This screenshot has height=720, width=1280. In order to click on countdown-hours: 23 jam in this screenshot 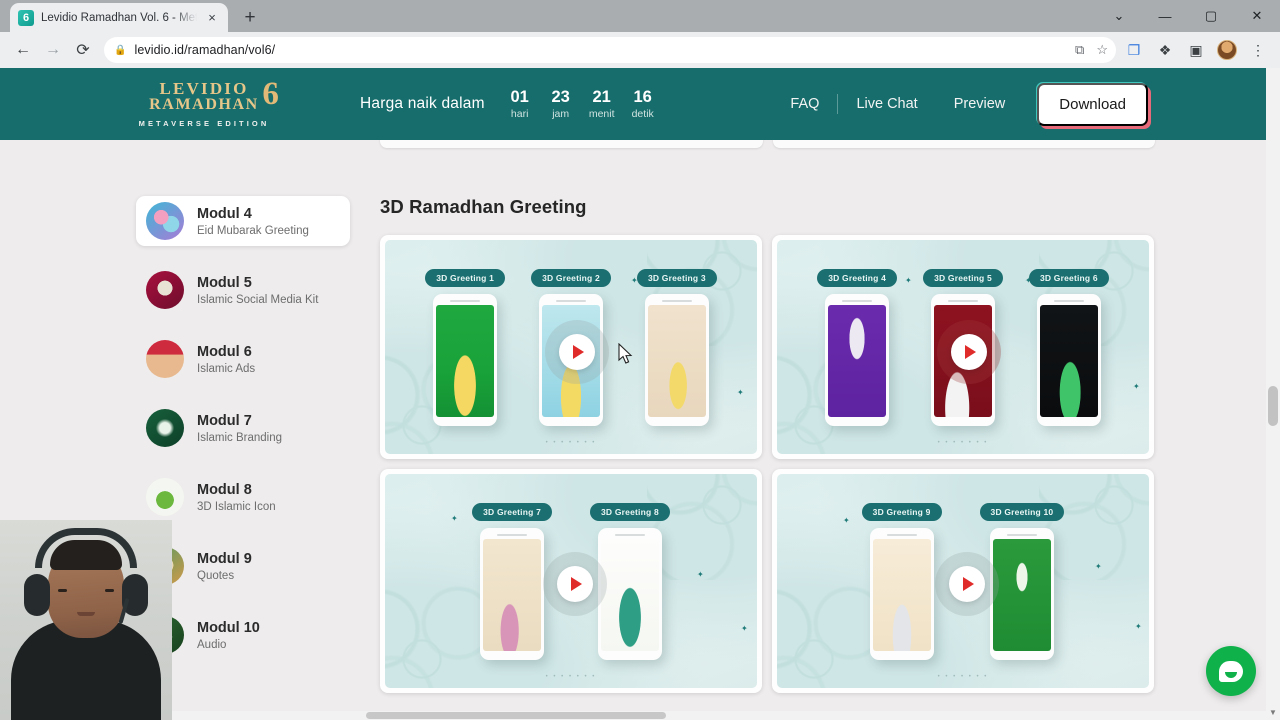, I will do `click(561, 103)`.